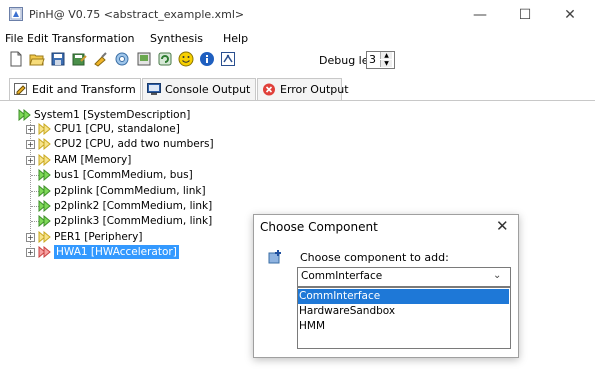  Describe the element at coordinates (101, 59) in the screenshot. I see `clean-icon` at that location.